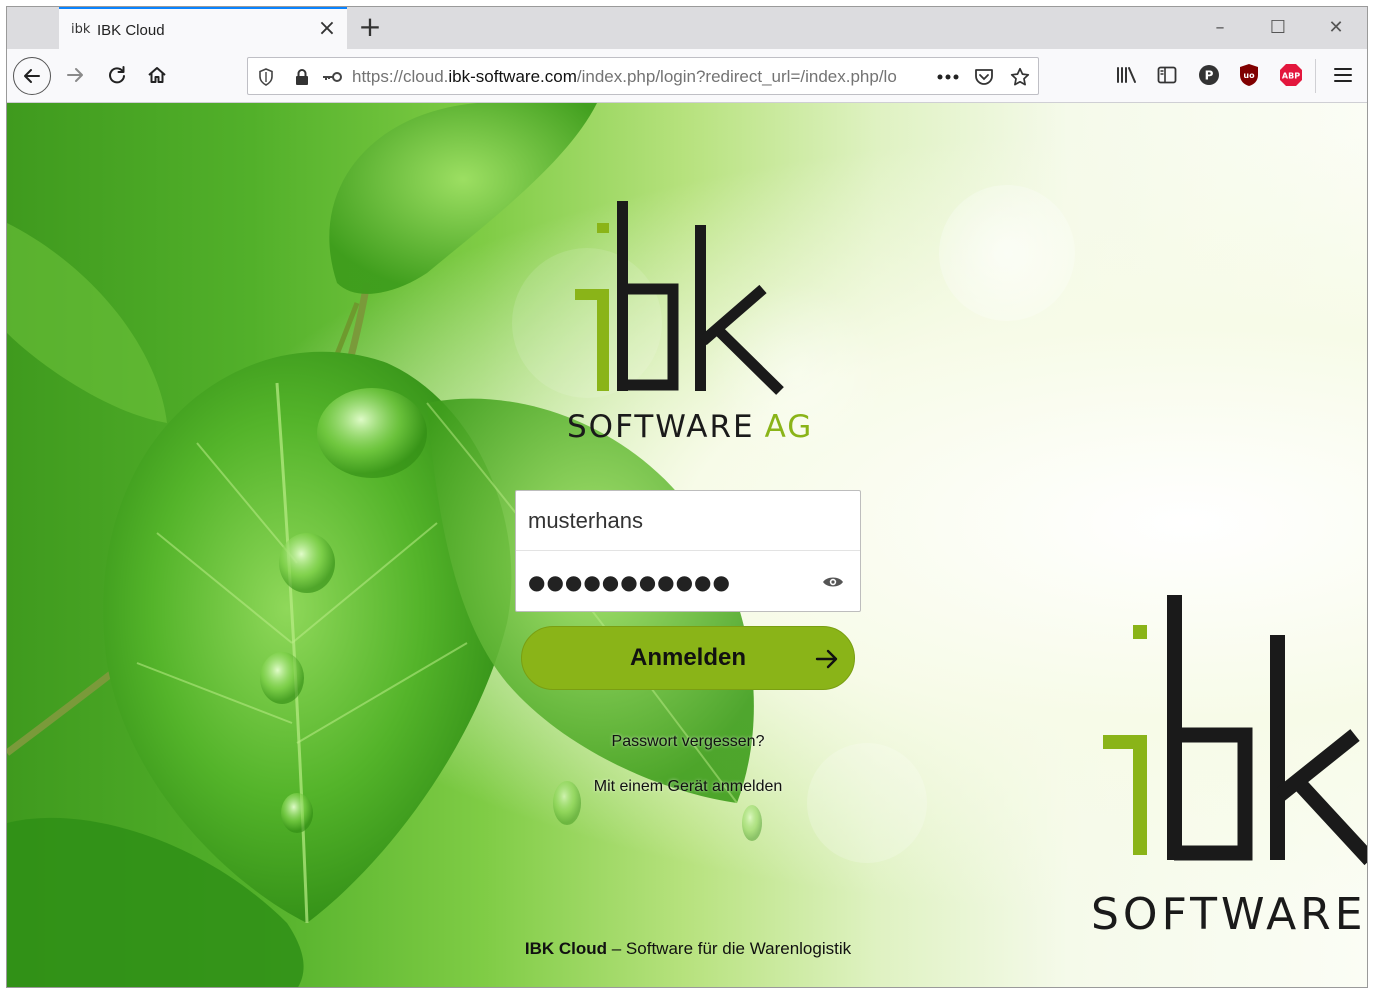  I want to click on ublock-icon: uo, so click(1249, 75).